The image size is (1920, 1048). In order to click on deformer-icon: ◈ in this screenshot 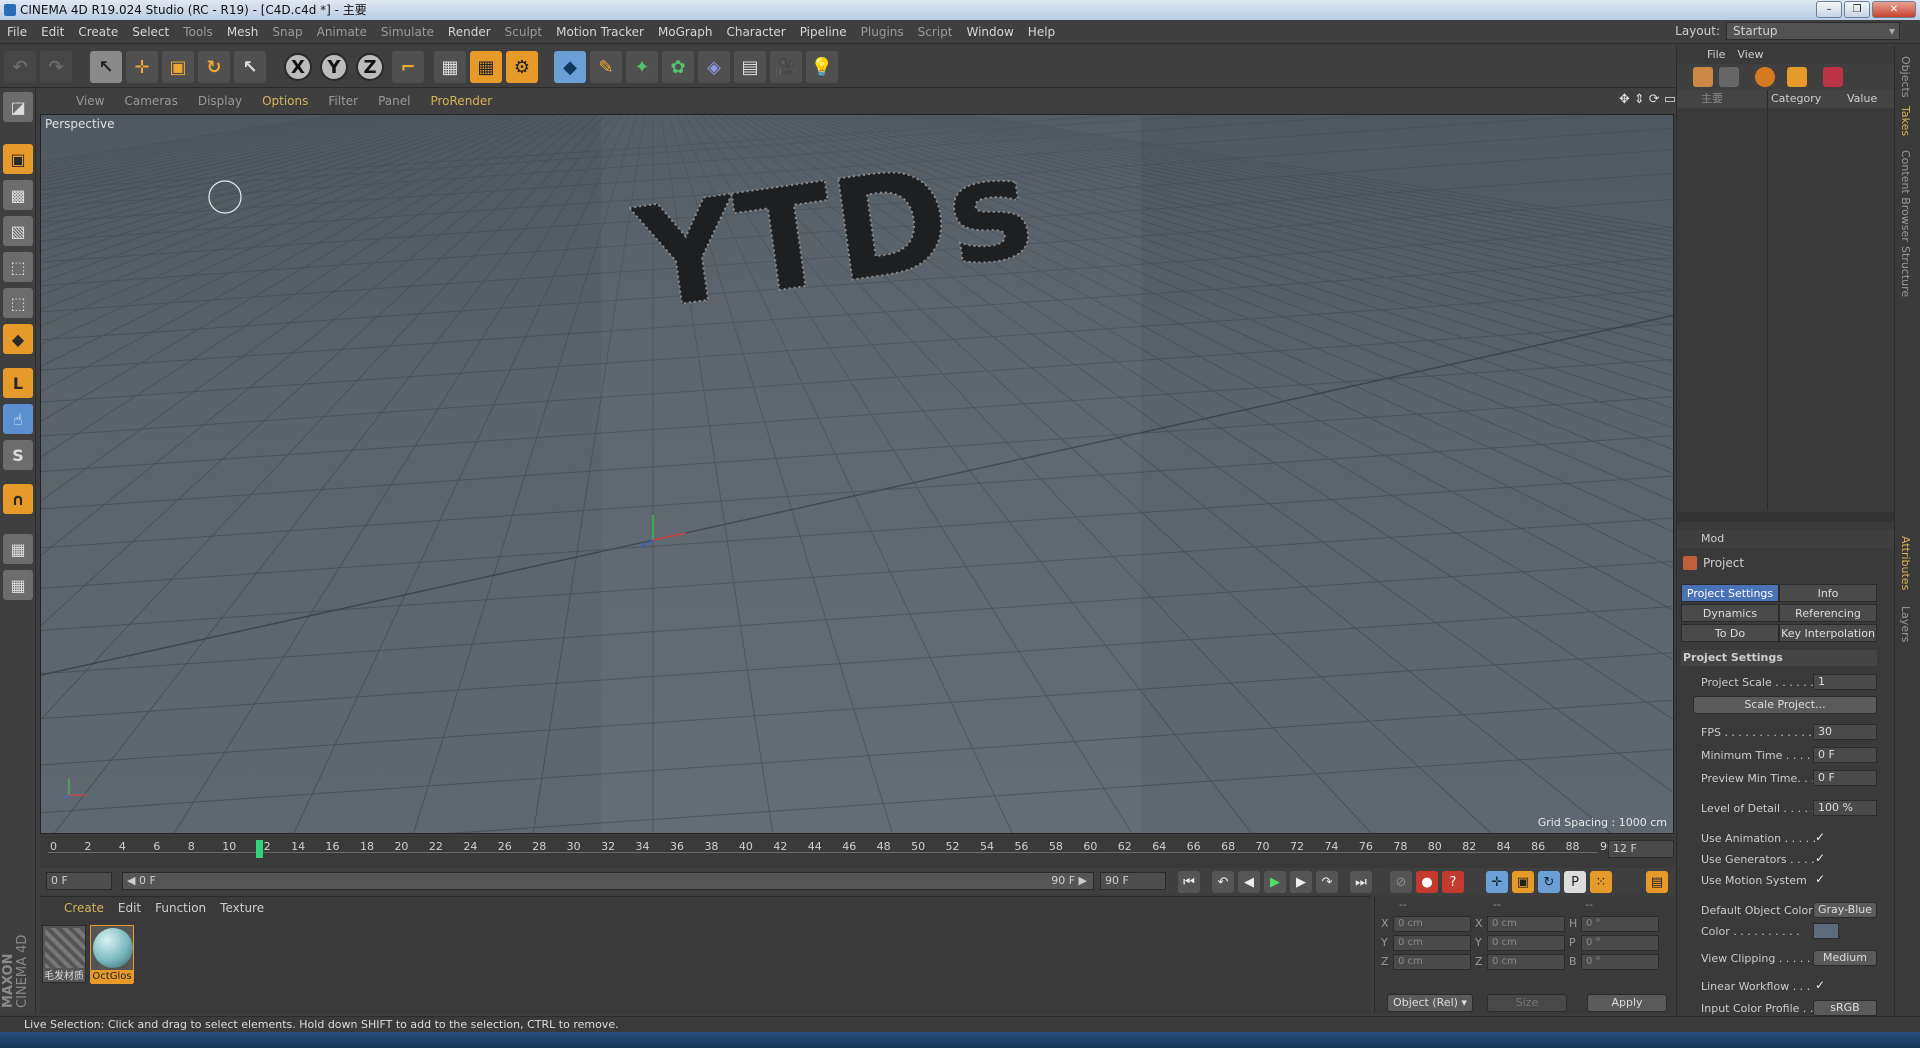, I will do `click(714, 67)`.